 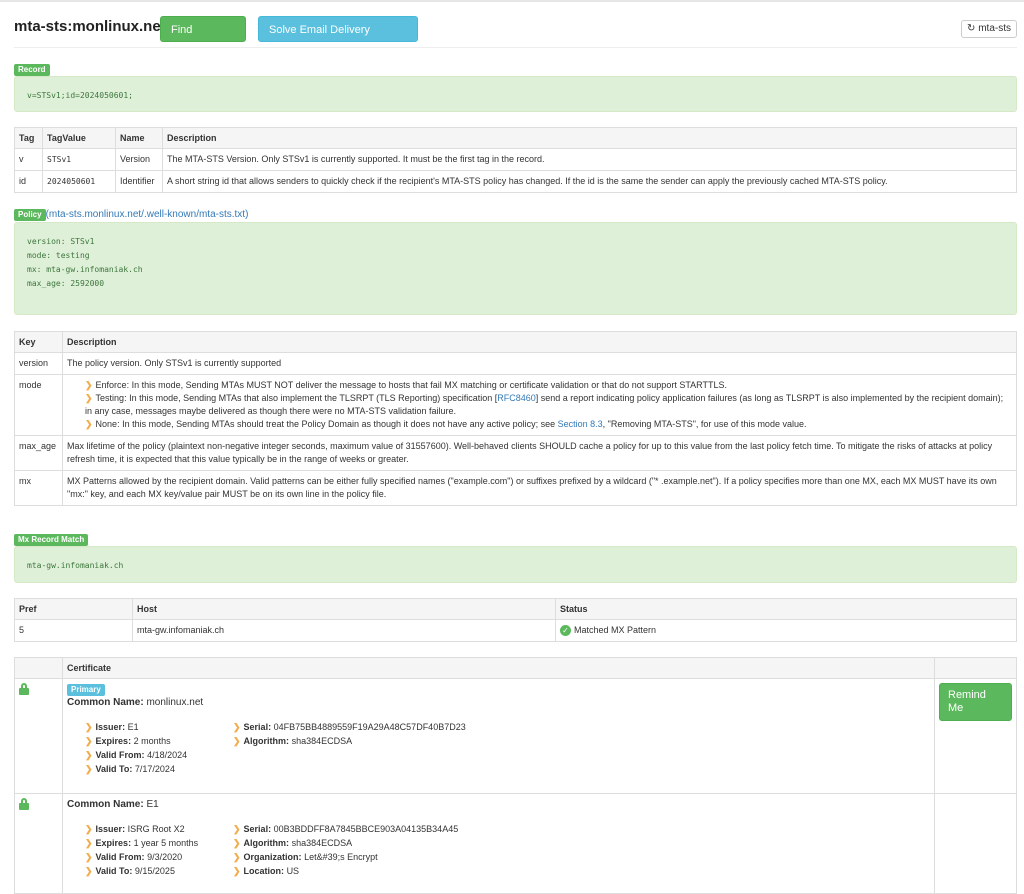 What do you see at coordinates (975, 702) in the screenshot?
I see `remind-me-button: Remind Me` at bounding box center [975, 702].